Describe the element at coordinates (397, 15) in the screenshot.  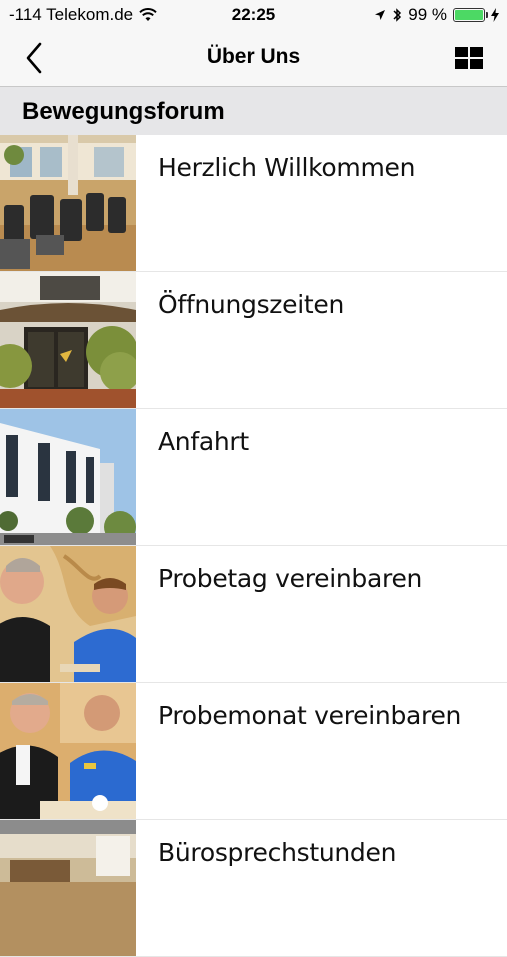
I see `bluetooth-icon` at that location.